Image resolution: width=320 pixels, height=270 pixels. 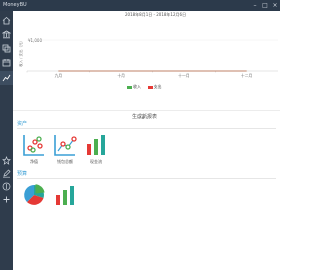 What do you see at coordinates (20, 53) in the screenshot?
I see `y-axis-label: 收入 / 支出（元）` at bounding box center [20, 53].